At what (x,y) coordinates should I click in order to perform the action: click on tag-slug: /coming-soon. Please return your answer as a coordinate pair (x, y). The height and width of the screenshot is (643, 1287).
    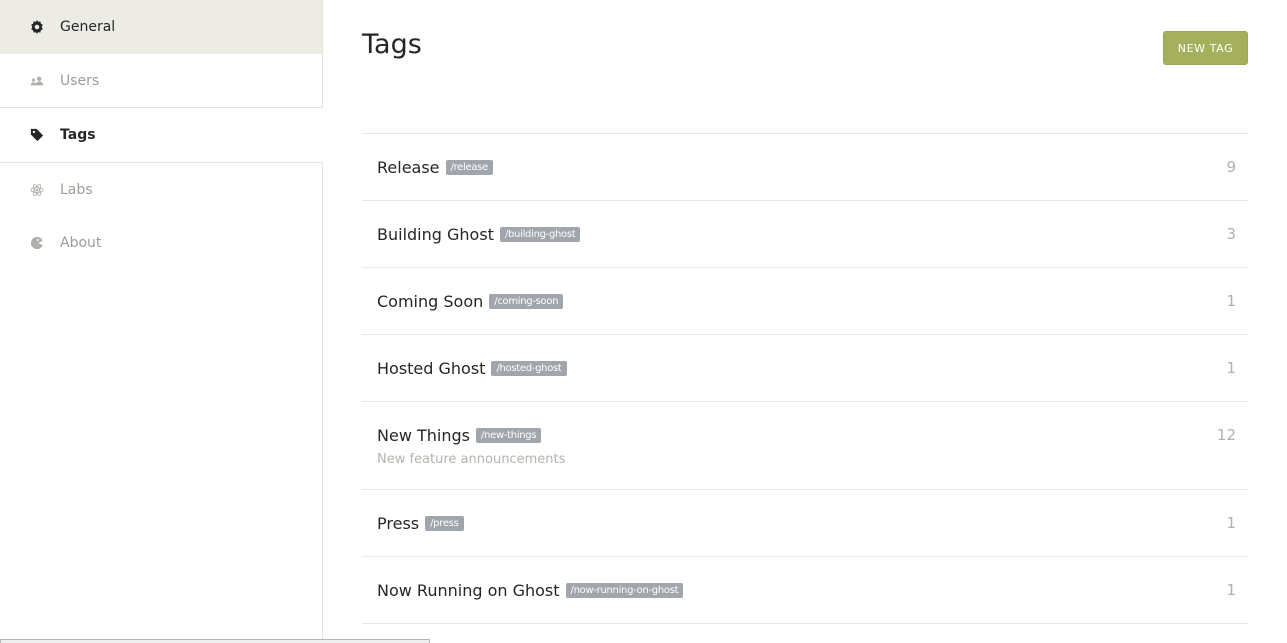
    Looking at the image, I should click on (526, 301).